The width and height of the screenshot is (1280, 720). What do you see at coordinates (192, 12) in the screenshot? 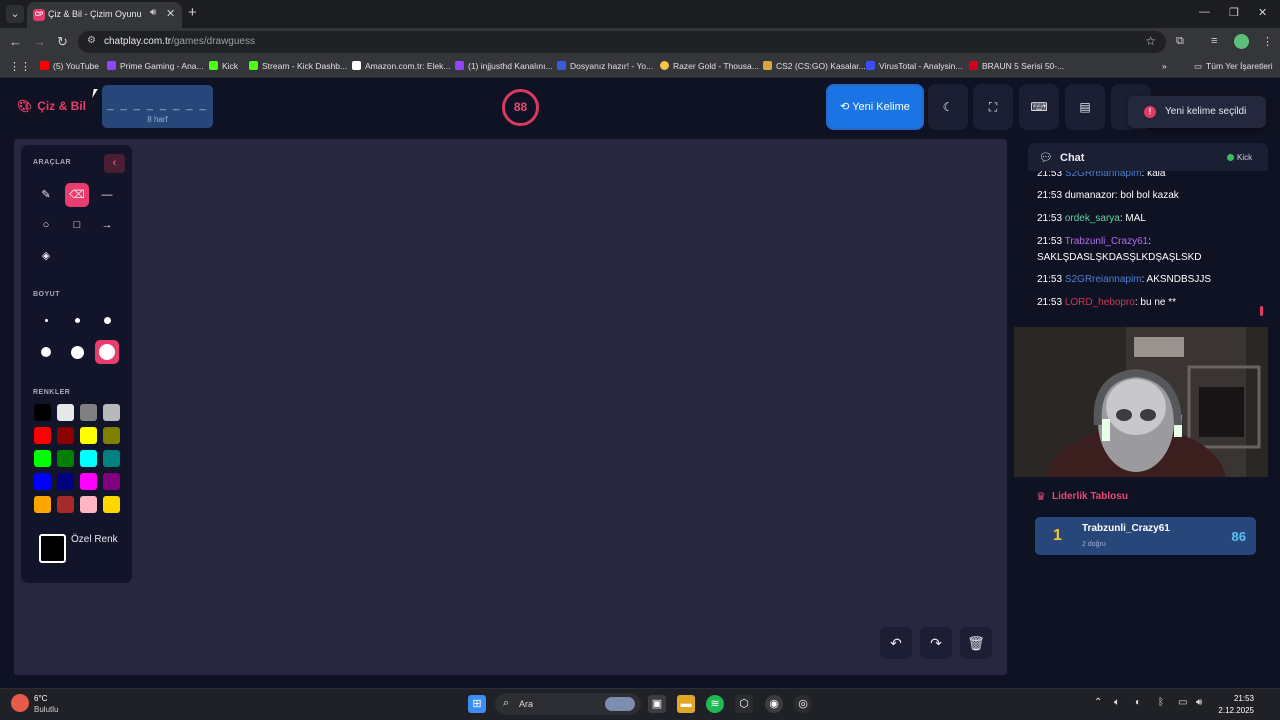
I see `new-tab-button: +` at bounding box center [192, 12].